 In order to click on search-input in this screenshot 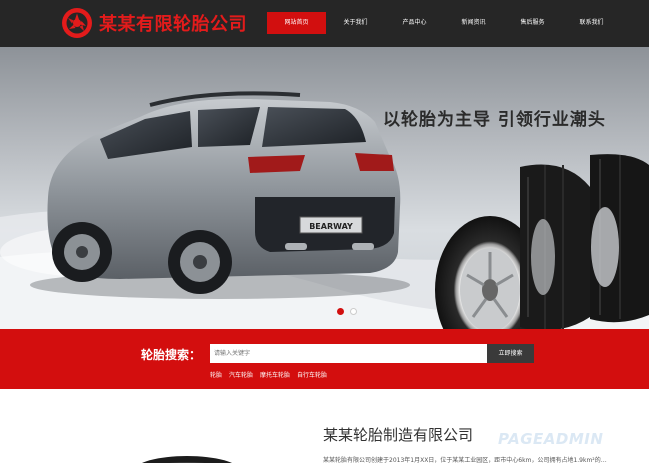, I will do `click(348, 353)`.